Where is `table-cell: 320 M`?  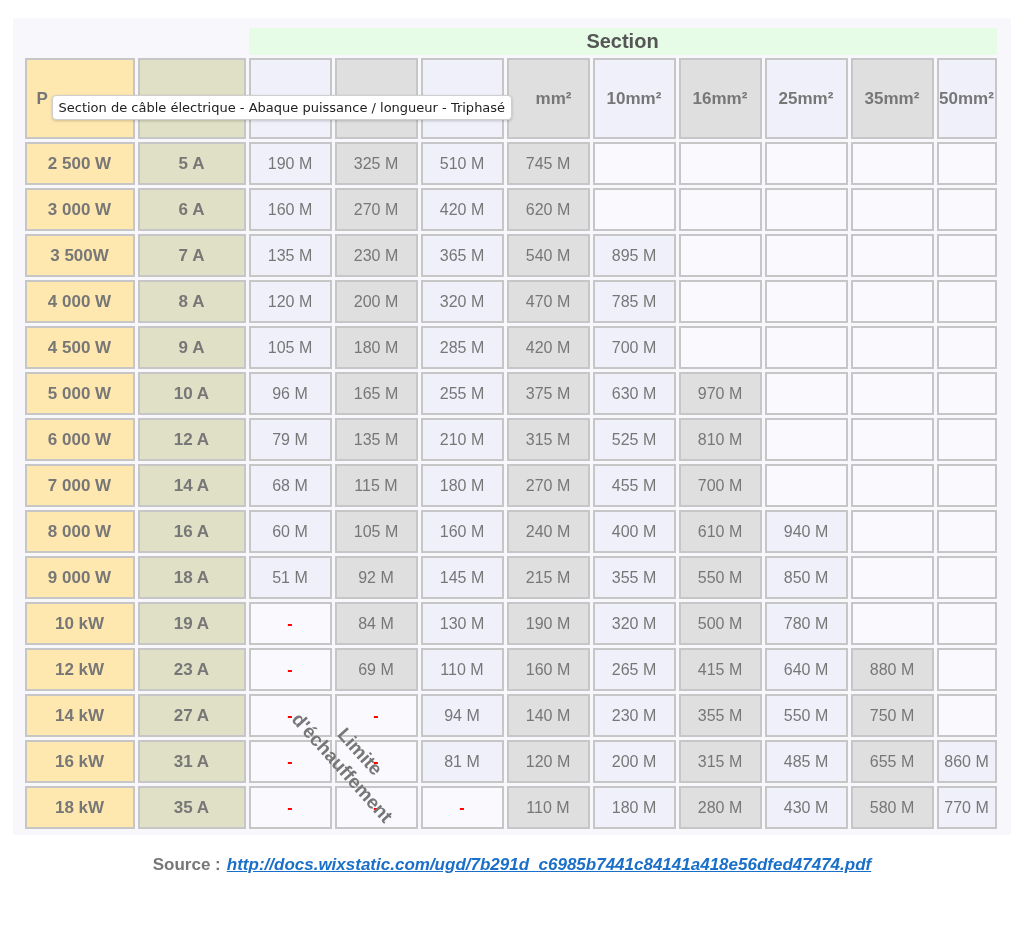
table-cell: 320 M is located at coordinates (634, 623).